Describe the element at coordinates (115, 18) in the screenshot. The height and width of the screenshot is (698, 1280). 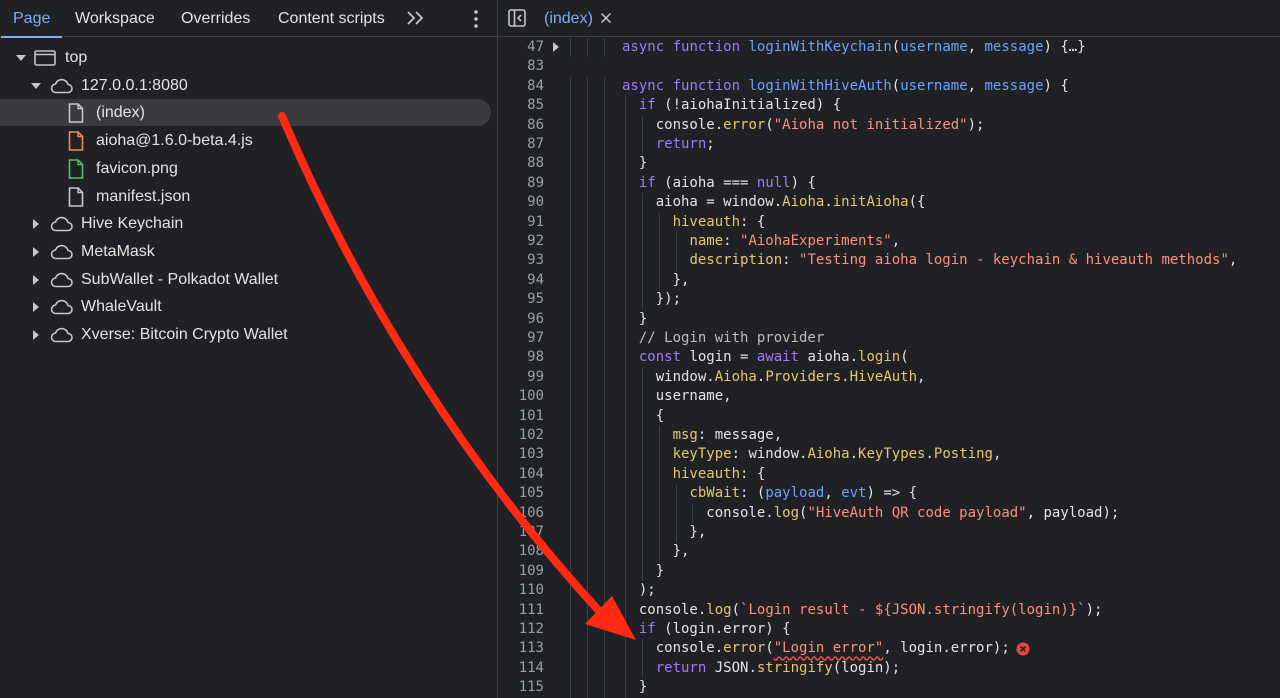
I see `tab-workspace: Workspace` at that location.